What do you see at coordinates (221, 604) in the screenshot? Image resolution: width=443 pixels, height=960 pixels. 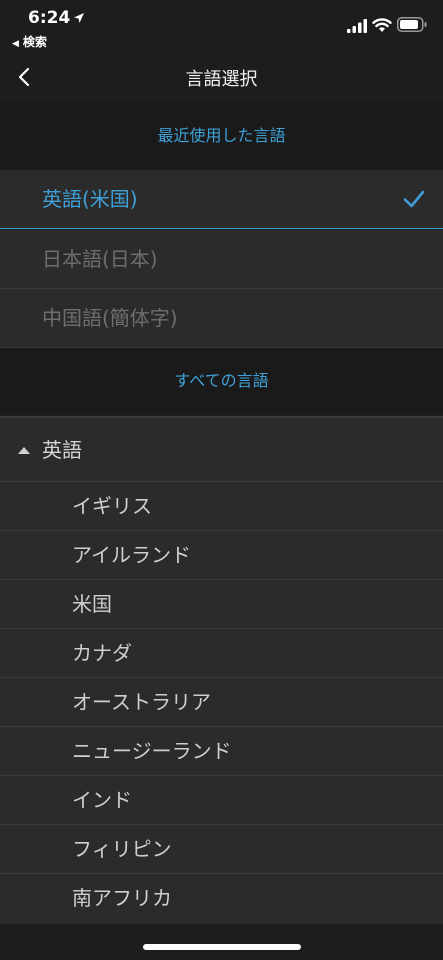 I see `country-item: 米国` at bounding box center [221, 604].